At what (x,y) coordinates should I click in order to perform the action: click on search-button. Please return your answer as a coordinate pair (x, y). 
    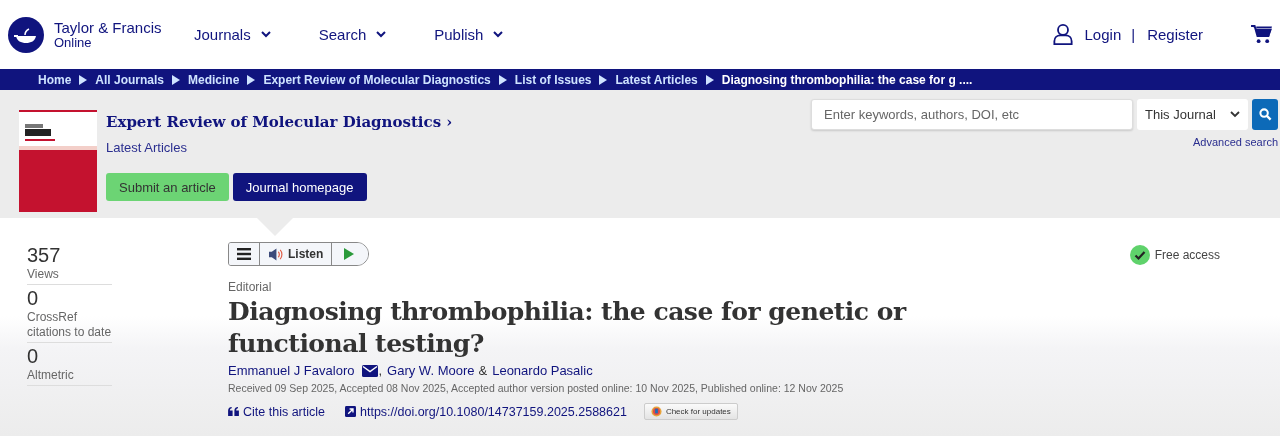
    Looking at the image, I should click on (1265, 114).